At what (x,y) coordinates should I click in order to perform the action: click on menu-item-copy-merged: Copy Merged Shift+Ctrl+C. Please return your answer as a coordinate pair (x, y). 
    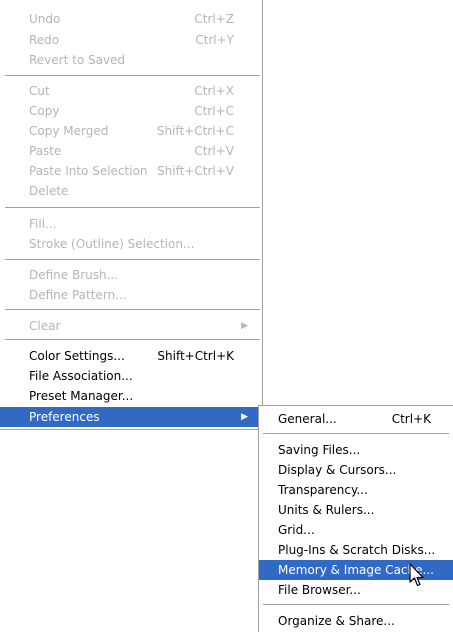
    Looking at the image, I should click on (131, 131).